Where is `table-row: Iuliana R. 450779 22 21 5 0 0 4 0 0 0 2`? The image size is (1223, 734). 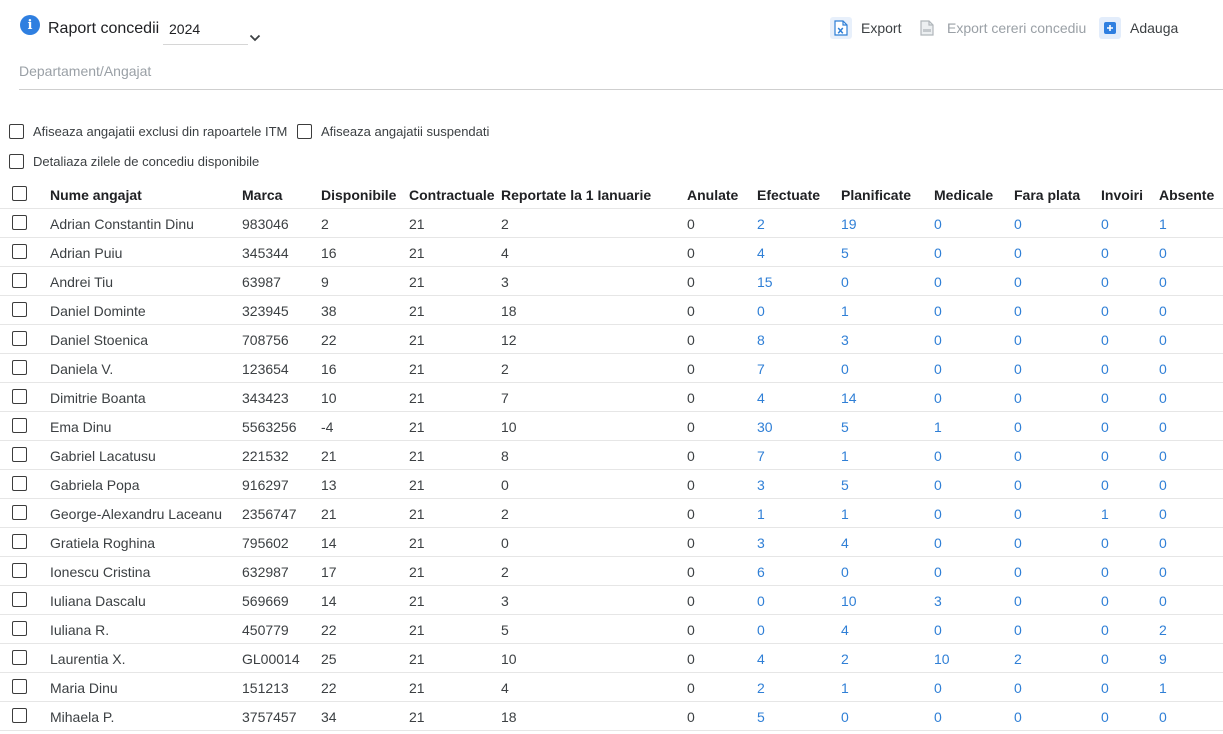
table-row: Iuliana R. 450779 22 21 5 0 0 4 0 0 0 2 is located at coordinates (611, 629).